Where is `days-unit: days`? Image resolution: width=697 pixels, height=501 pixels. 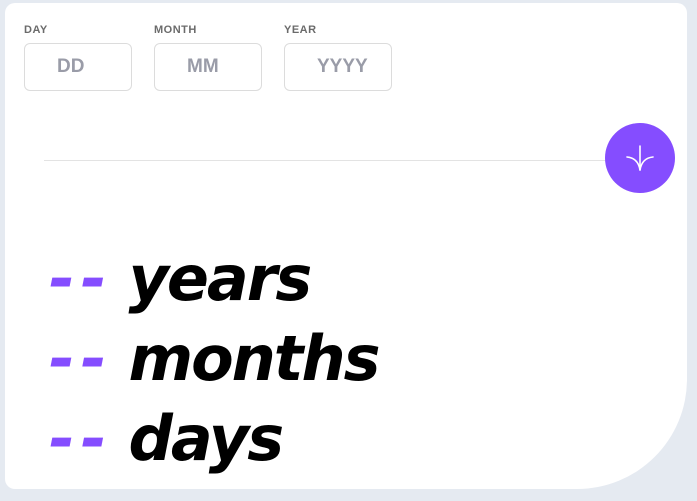
days-unit: days is located at coordinates (206, 438).